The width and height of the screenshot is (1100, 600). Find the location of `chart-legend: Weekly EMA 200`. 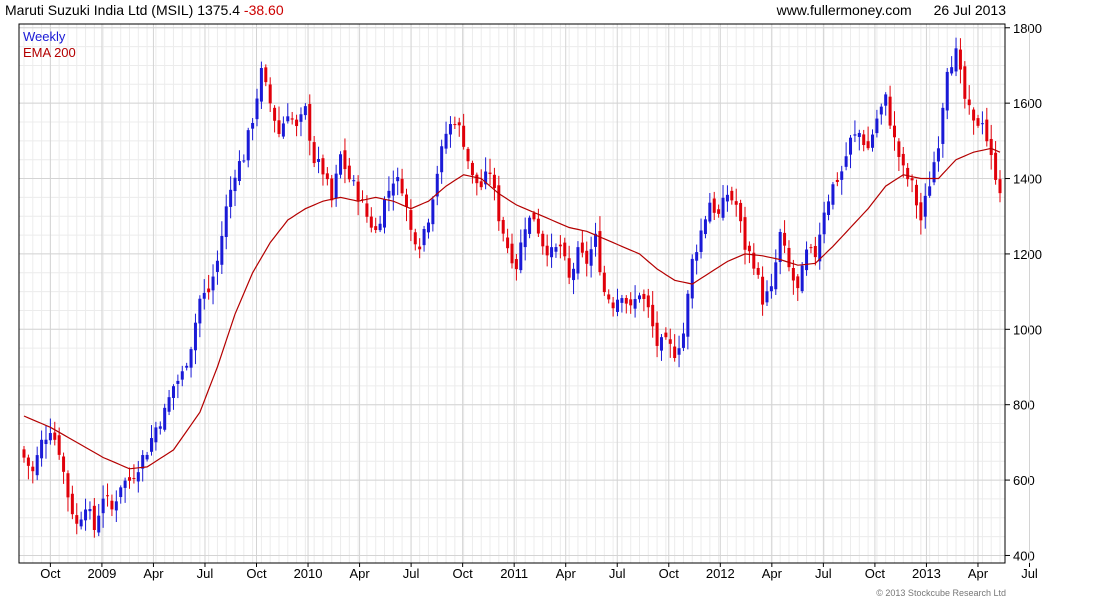

chart-legend: Weekly EMA 200 is located at coordinates (49, 45).